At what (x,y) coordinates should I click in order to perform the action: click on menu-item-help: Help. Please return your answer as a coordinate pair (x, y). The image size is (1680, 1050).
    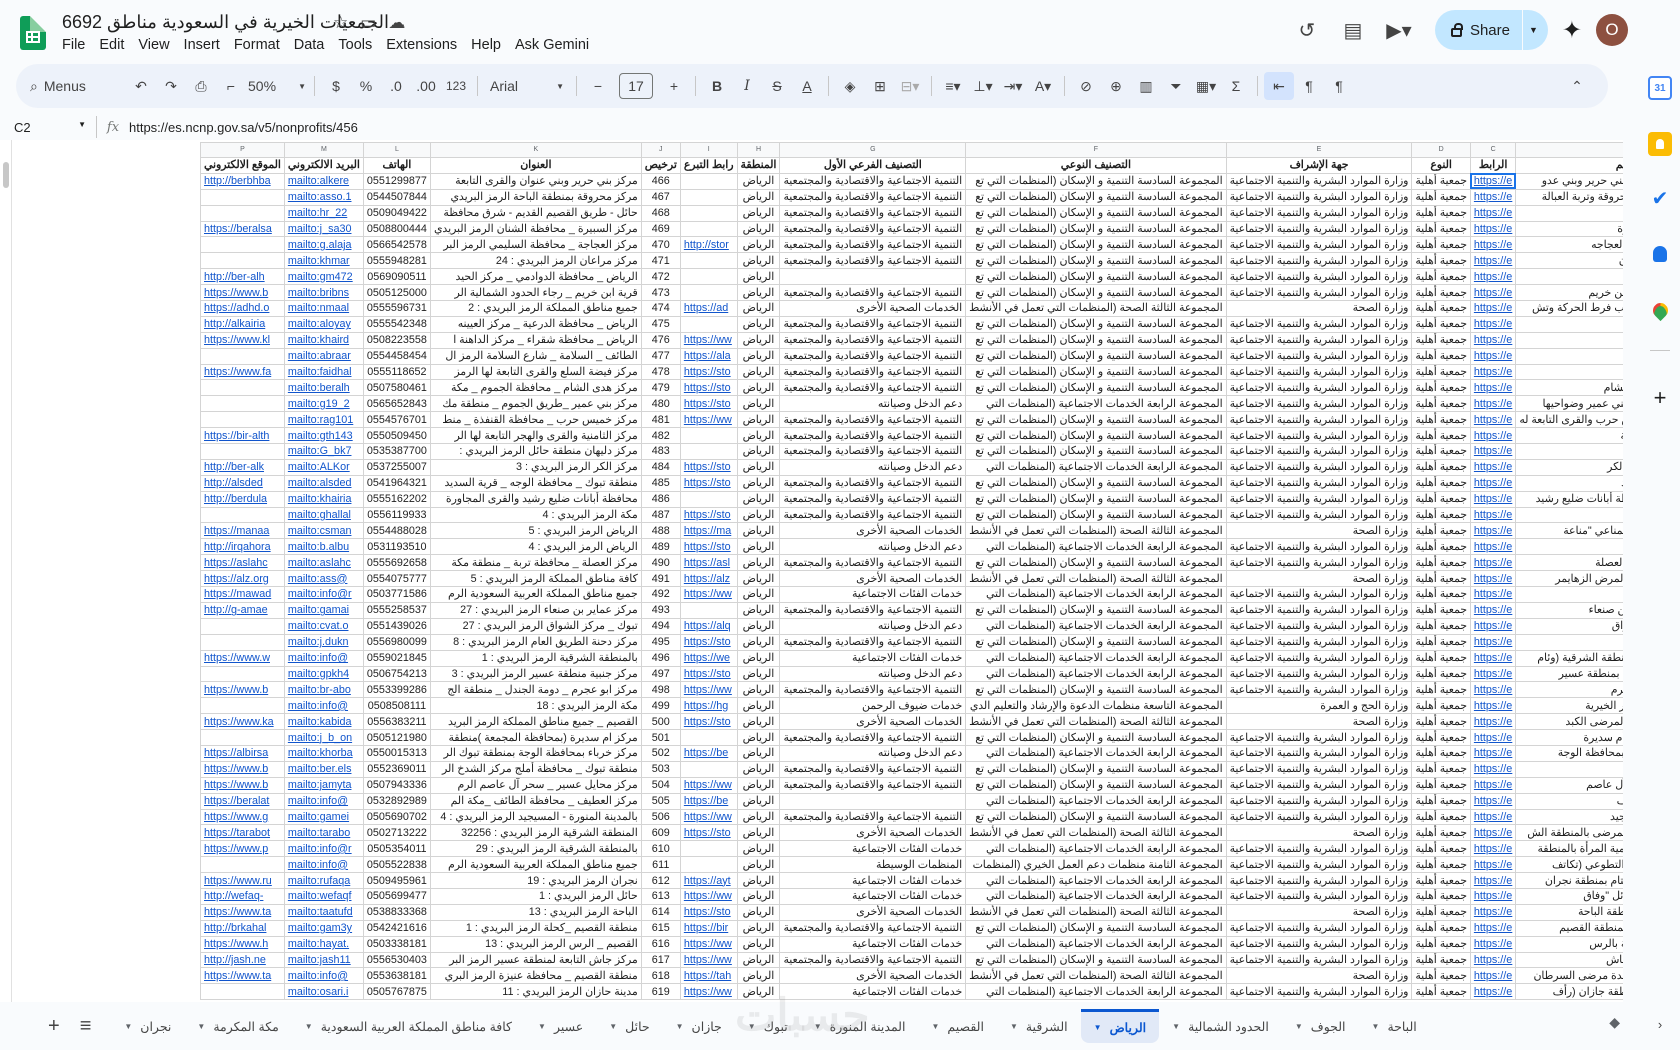
    Looking at the image, I should click on (486, 45).